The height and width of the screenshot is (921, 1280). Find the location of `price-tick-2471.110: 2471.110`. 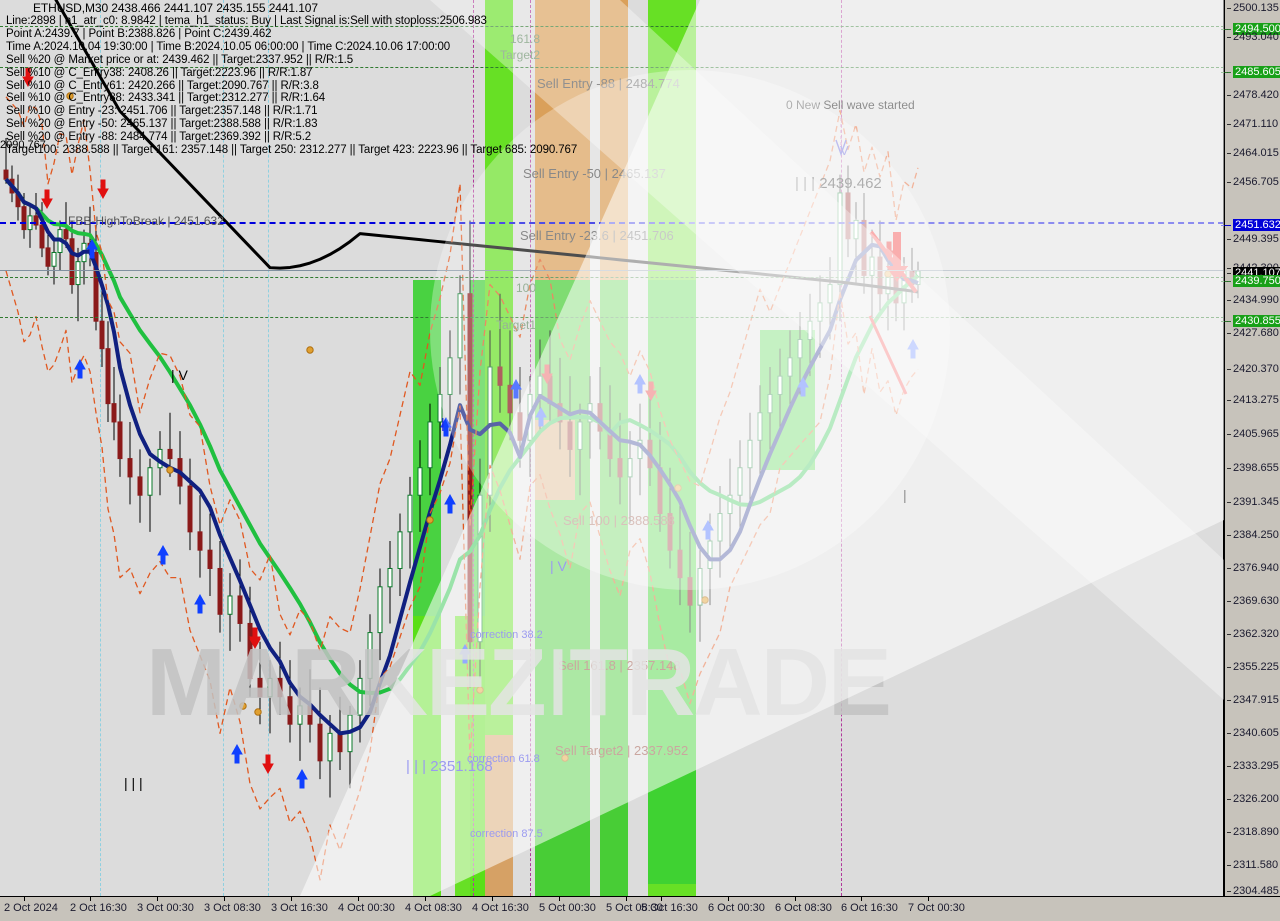

price-tick-2471.110: 2471.110 is located at coordinates (1252, 124).